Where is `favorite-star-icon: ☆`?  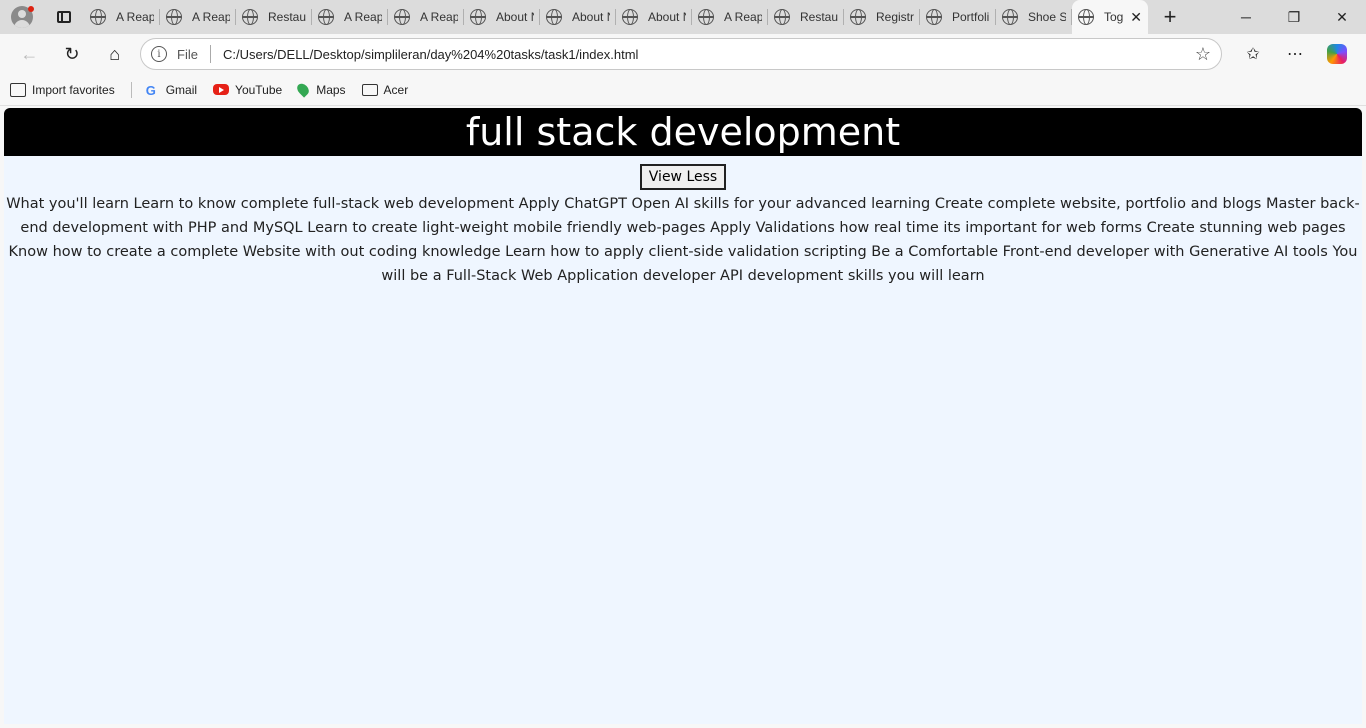
favorite-star-icon: ☆ is located at coordinates (1203, 54).